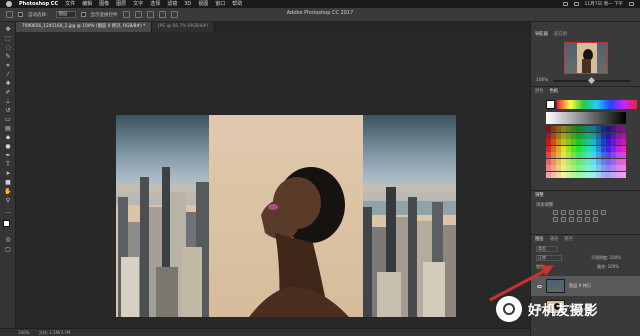  Describe the element at coordinates (576, 4) in the screenshot. I see `battery-icon` at that location.